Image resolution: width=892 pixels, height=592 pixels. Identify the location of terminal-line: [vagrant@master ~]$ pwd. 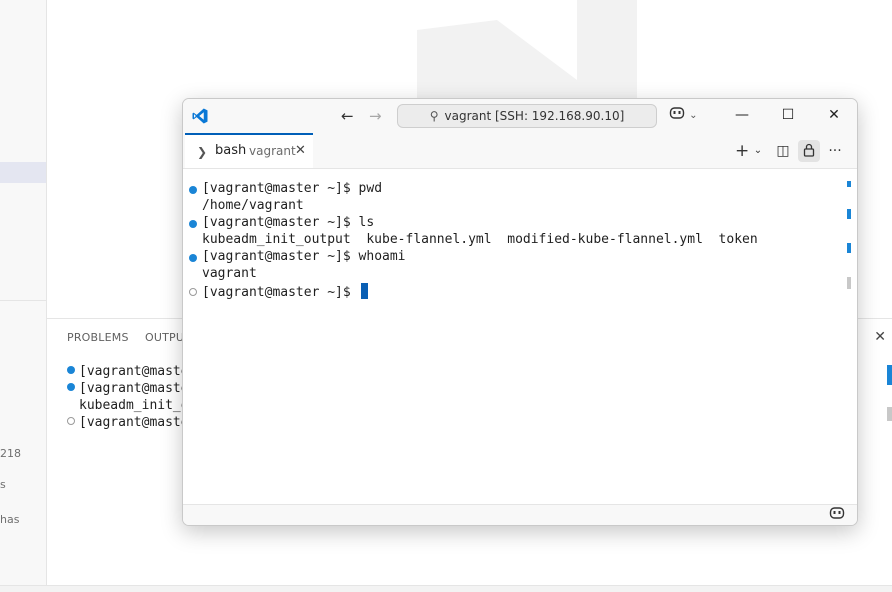
(285, 188).